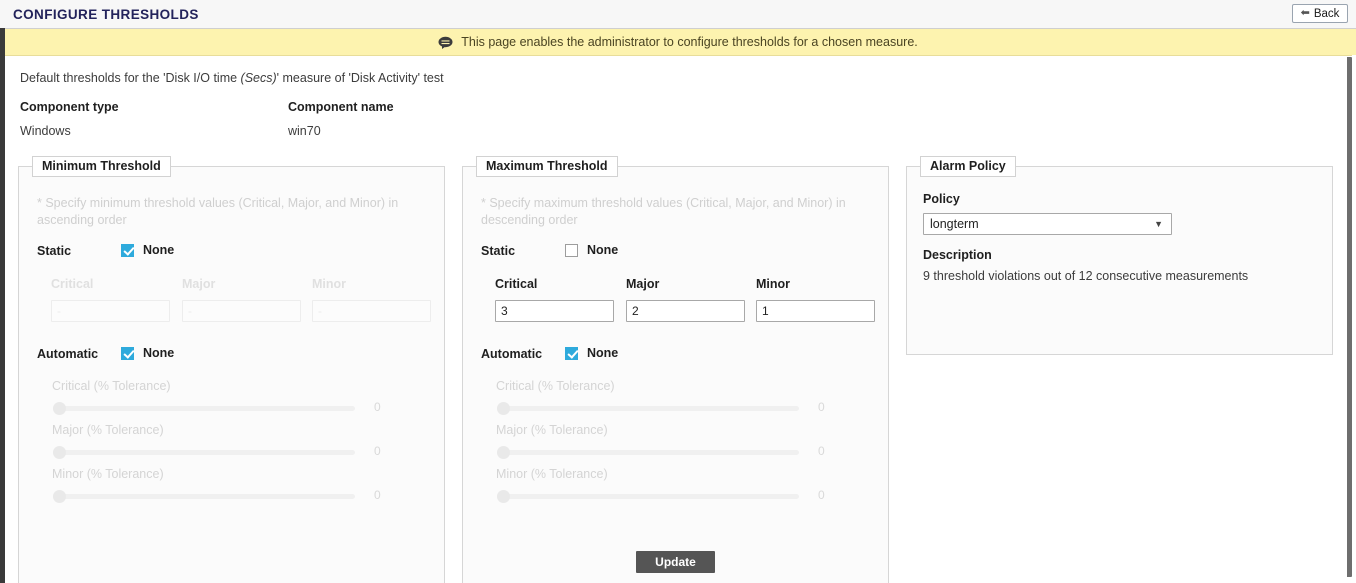 The image size is (1356, 583). Describe the element at coordinates (72, 284) in the screenshot. I see `minimum-static-critical-label: Critical` at that location.